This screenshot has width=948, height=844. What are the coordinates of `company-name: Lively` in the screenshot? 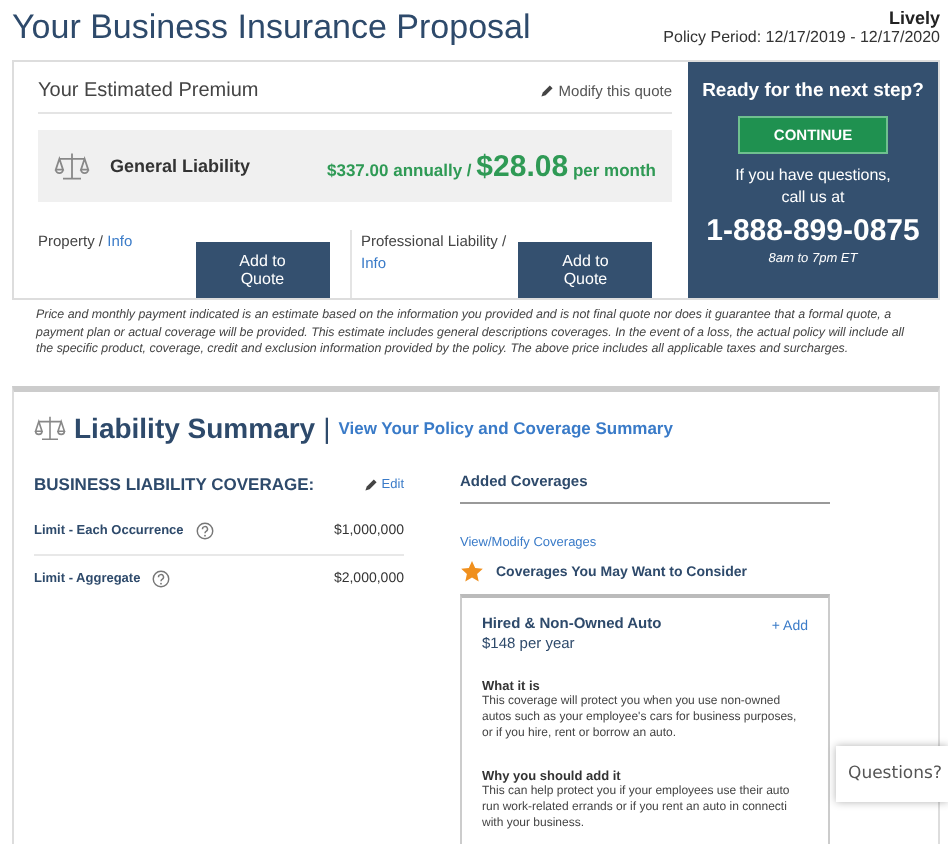 It's located at (914, 18).